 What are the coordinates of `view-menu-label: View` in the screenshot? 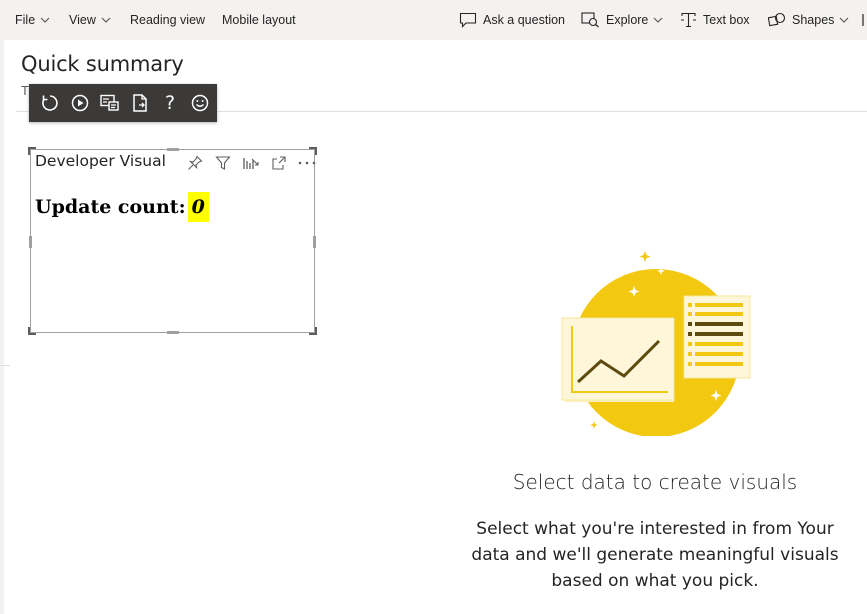 It's located at (82, 20).